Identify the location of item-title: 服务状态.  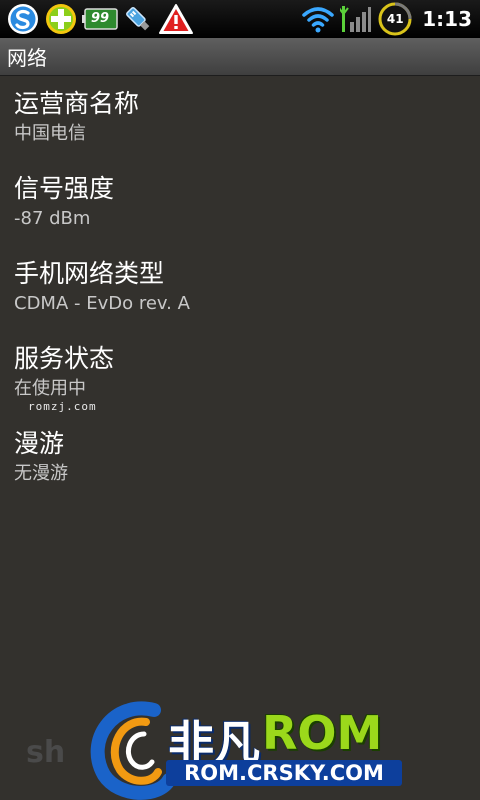
(64, 358).